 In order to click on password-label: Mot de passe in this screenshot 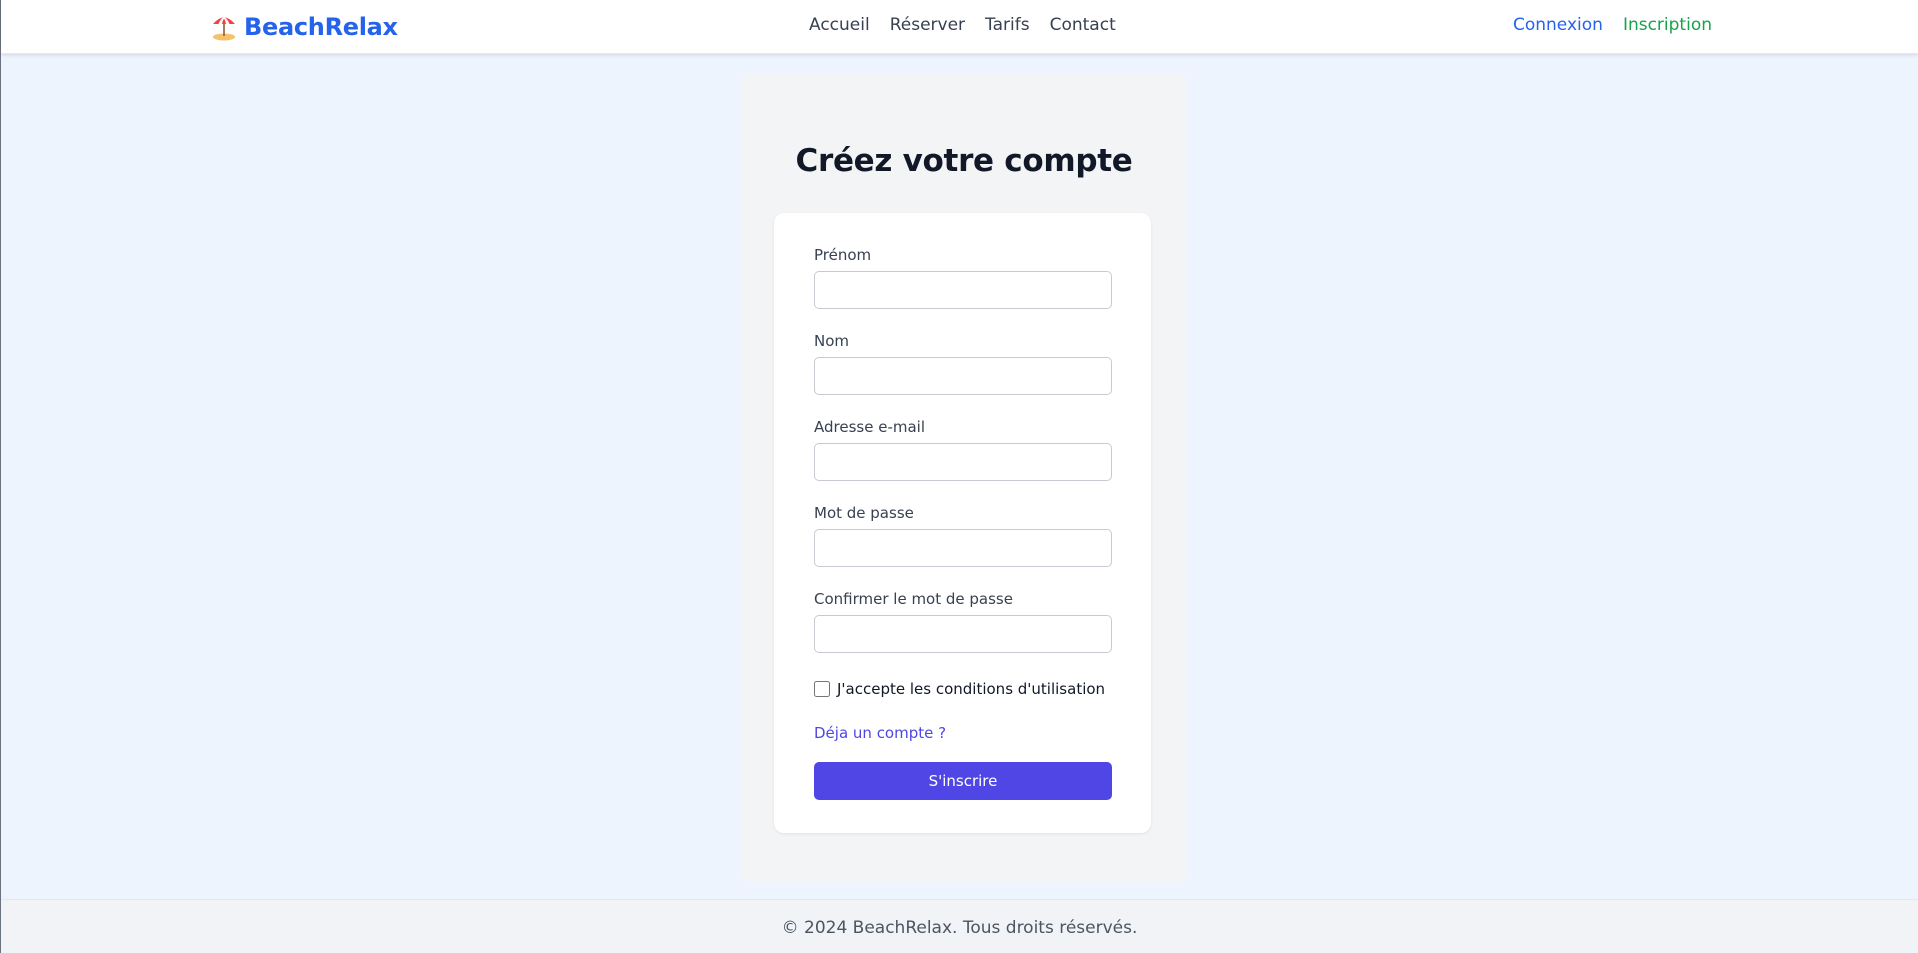, I will do `click(864, 513)`.